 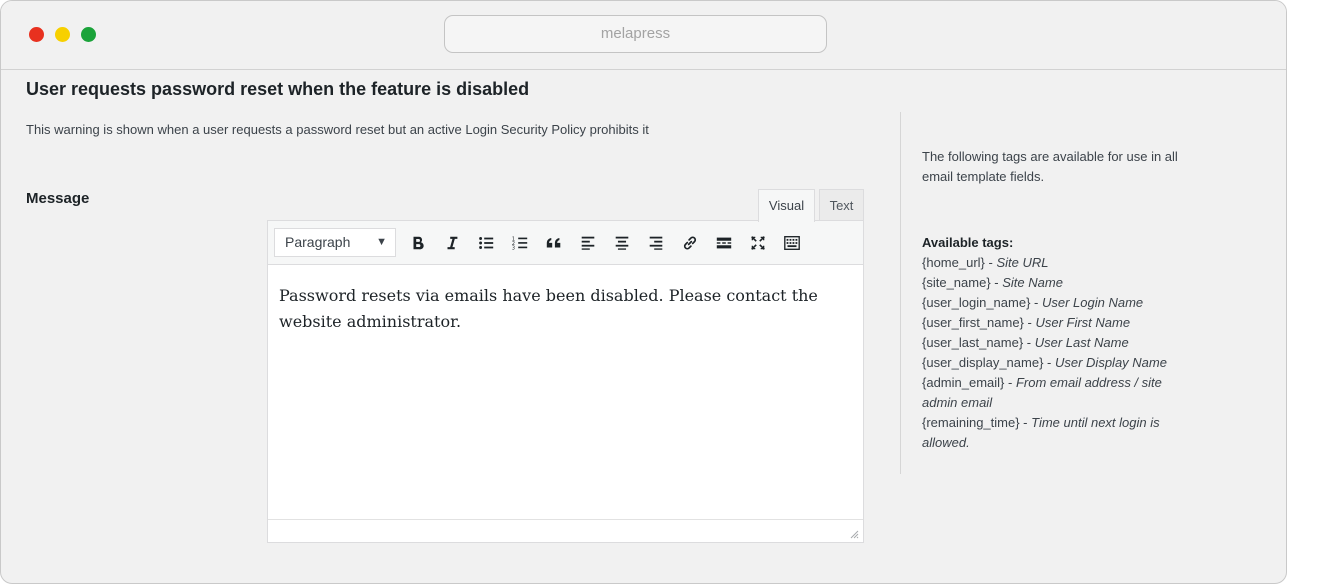 What do you see at coordinates (786, 205) in the screenshot?
I see `tab-visual: Visual` at bounding box center [786, 205].